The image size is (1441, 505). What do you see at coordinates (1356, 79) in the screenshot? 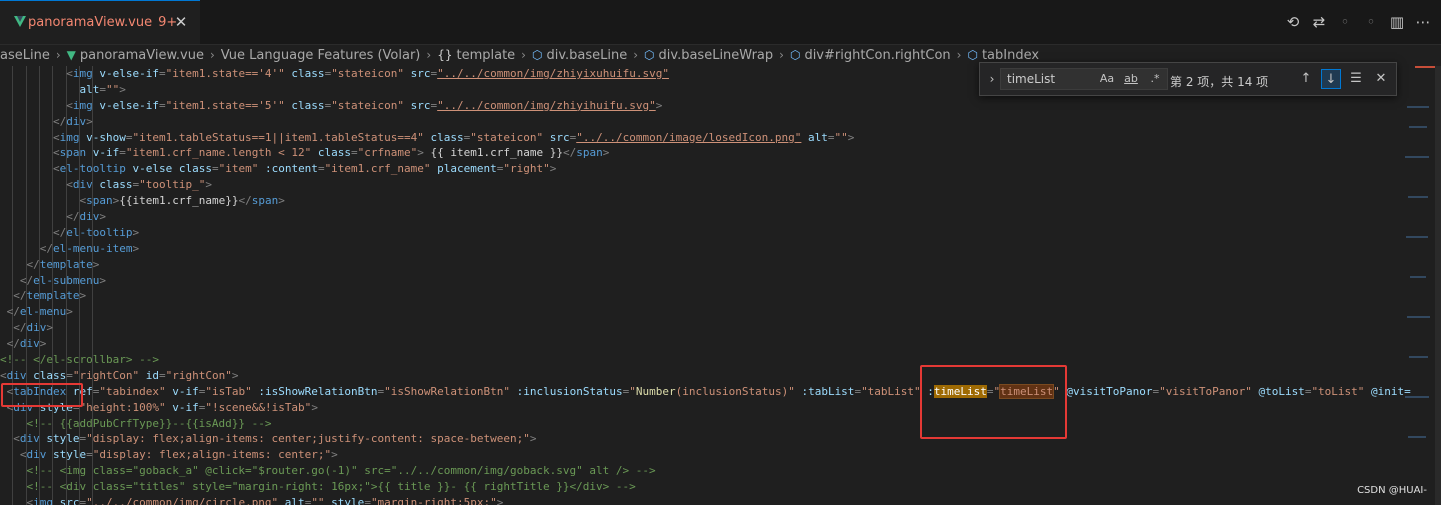
I see `find-in-selection-button: ☰` at bounding box center [1356, 79].